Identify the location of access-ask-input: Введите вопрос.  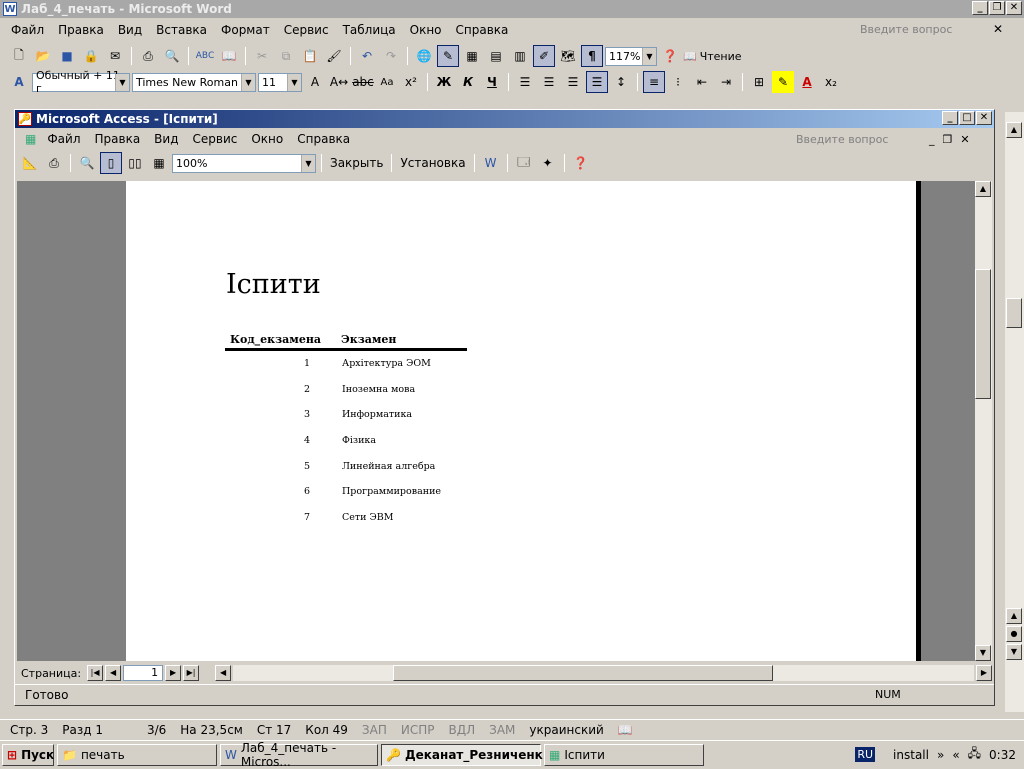
(861, 140).